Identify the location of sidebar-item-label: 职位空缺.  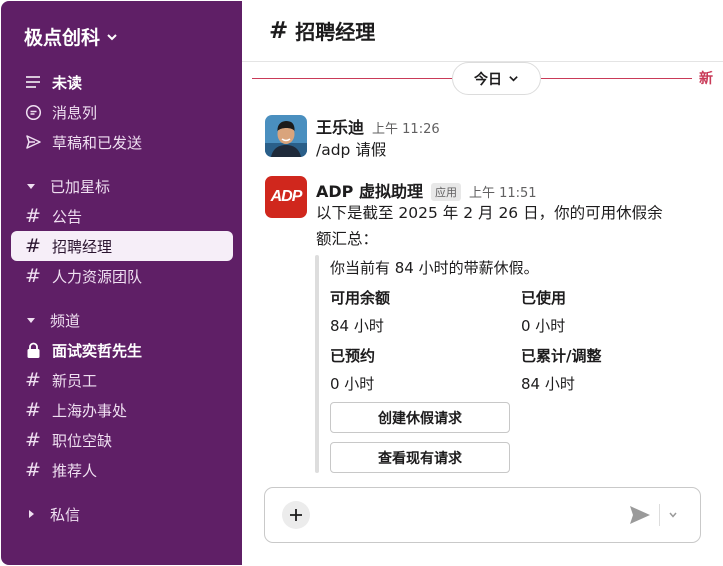
(82, 440).